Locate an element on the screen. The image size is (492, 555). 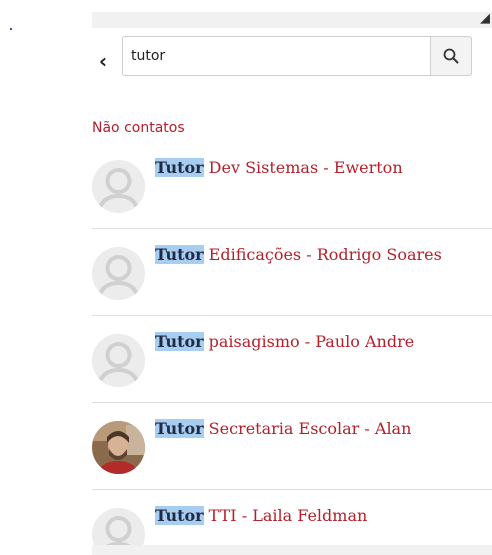
contact-name: Tutor Secretaria Escolar - Alan is located at coordinates (322, 429).